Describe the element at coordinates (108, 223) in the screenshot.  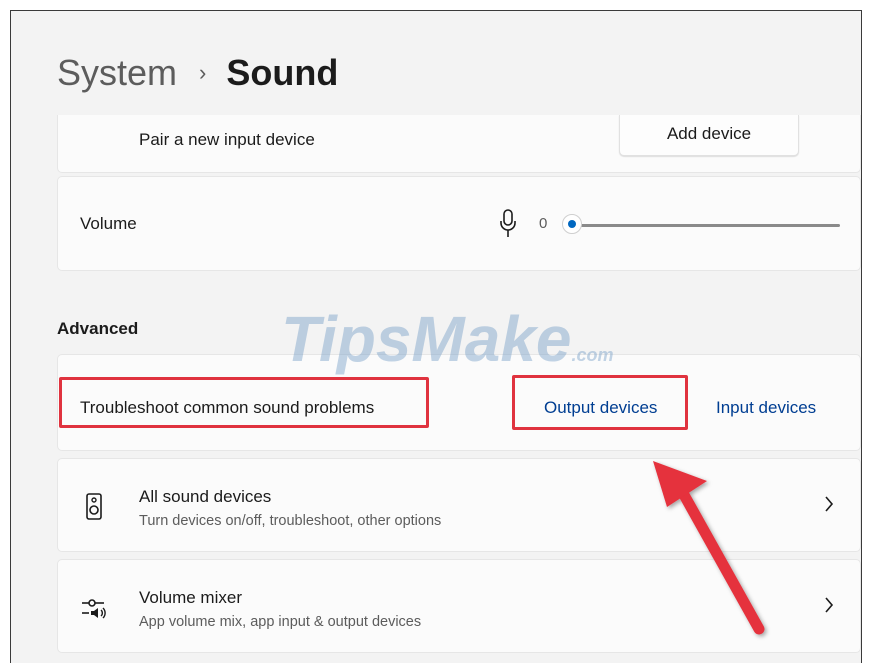
I see `volume-label: Volume` at that location.